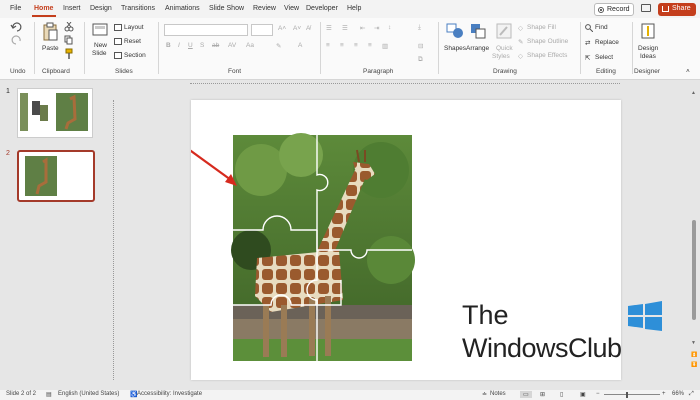 The height and width of the screenshot is (400, 700). I want to click on tab-review: Review, so click(264, 8).